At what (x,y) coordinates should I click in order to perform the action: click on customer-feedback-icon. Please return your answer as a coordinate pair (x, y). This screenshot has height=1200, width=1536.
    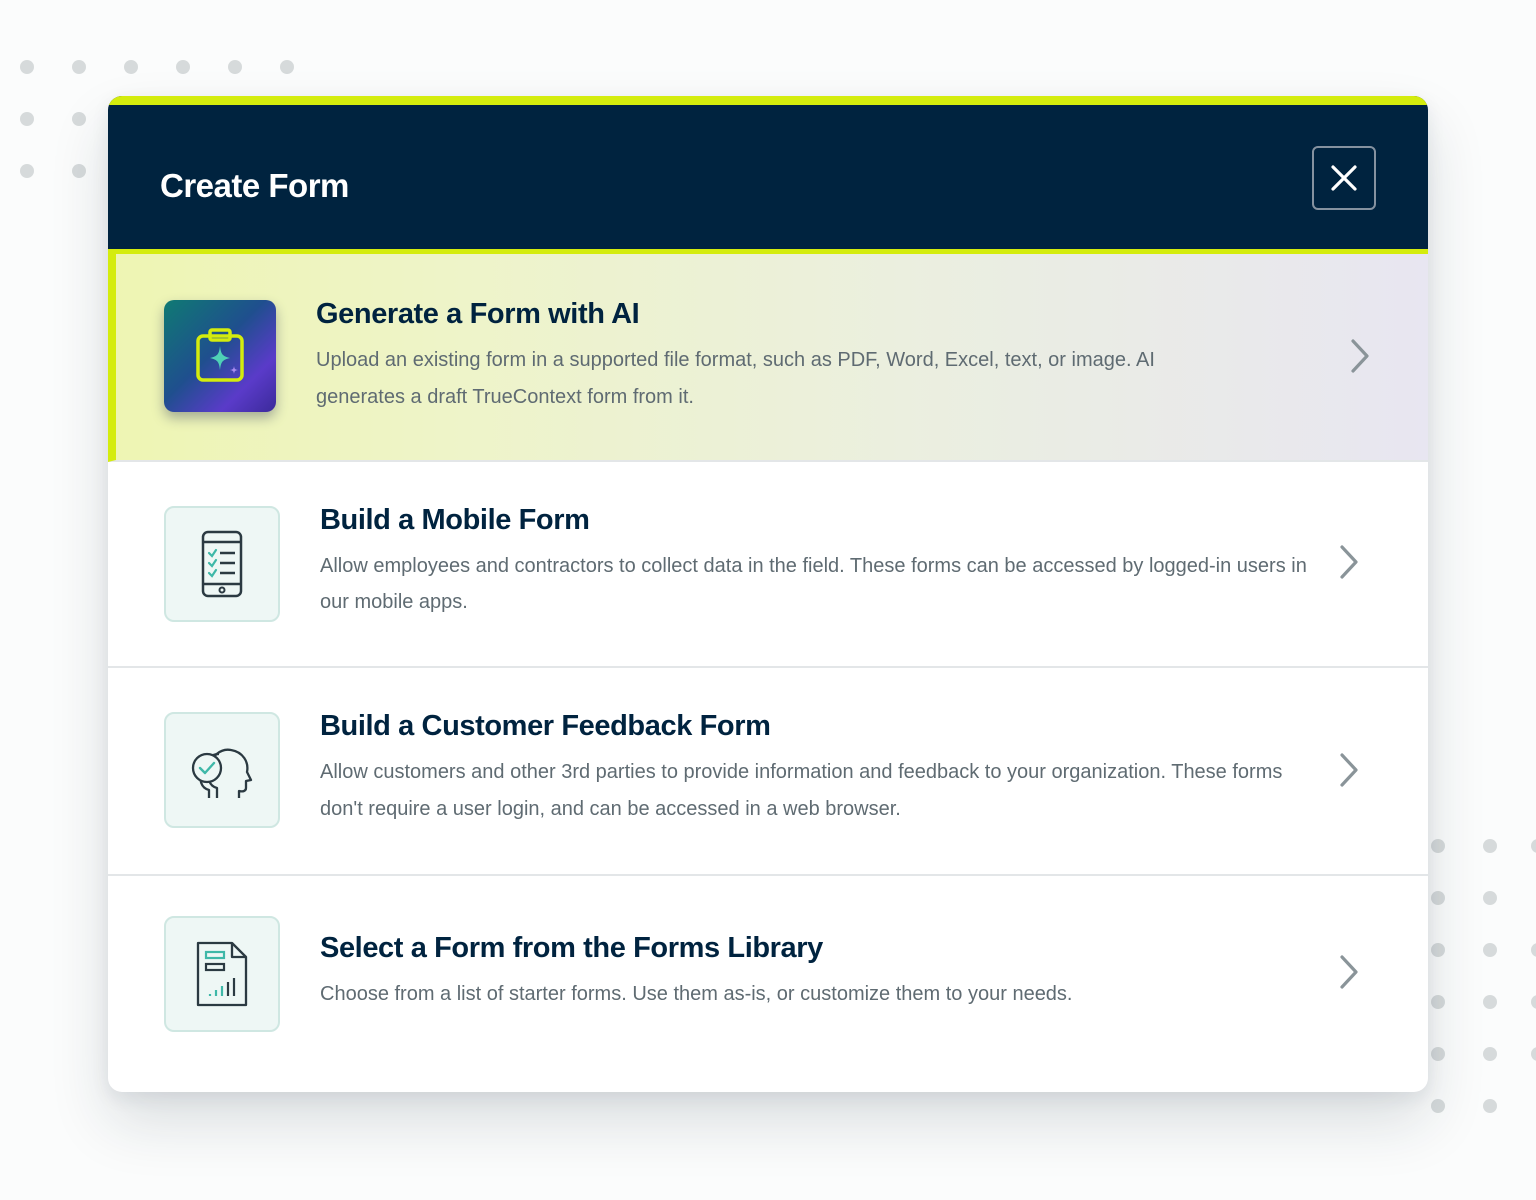
    Looking at the image, I should click on (222, 770).